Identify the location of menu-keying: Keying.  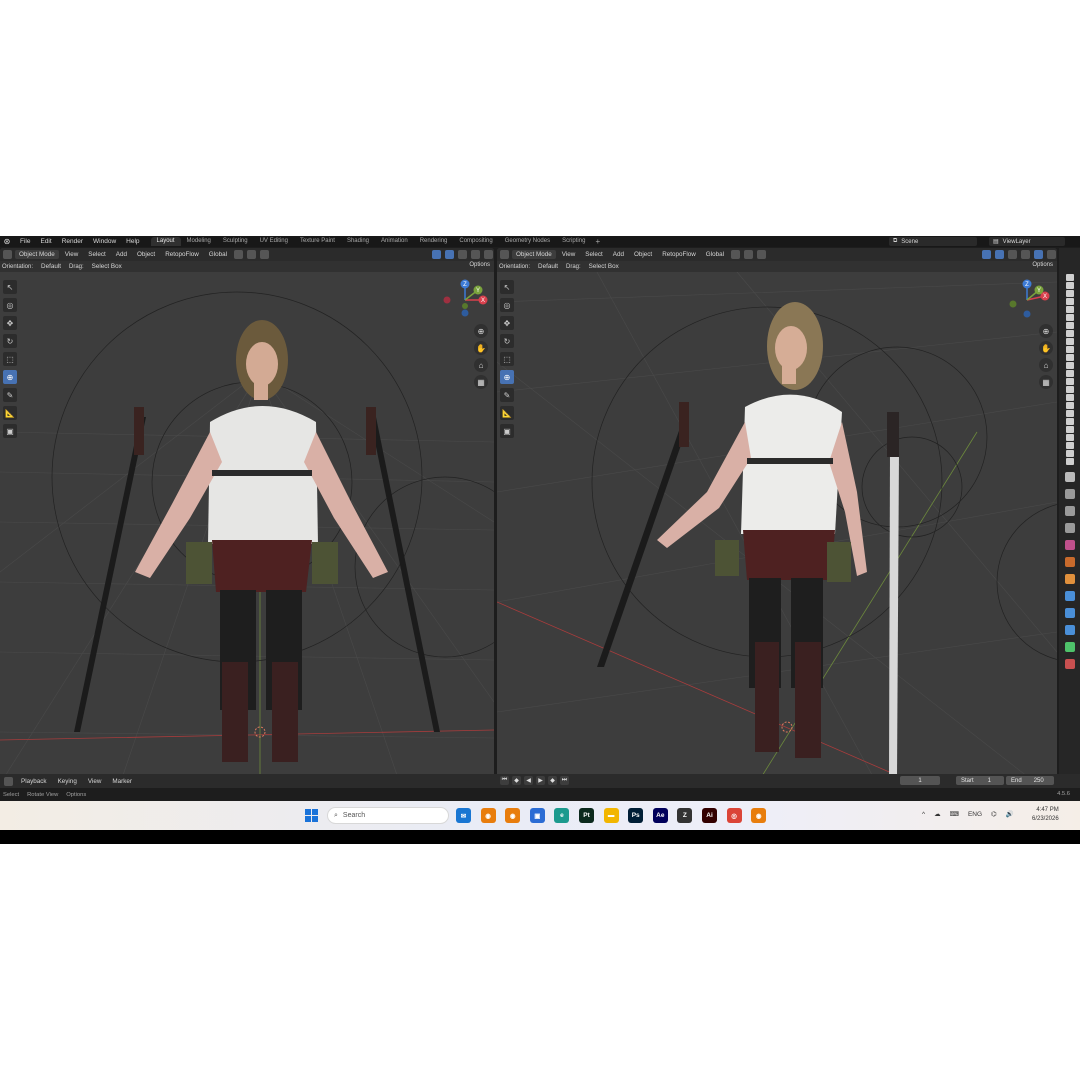
(67, 781).